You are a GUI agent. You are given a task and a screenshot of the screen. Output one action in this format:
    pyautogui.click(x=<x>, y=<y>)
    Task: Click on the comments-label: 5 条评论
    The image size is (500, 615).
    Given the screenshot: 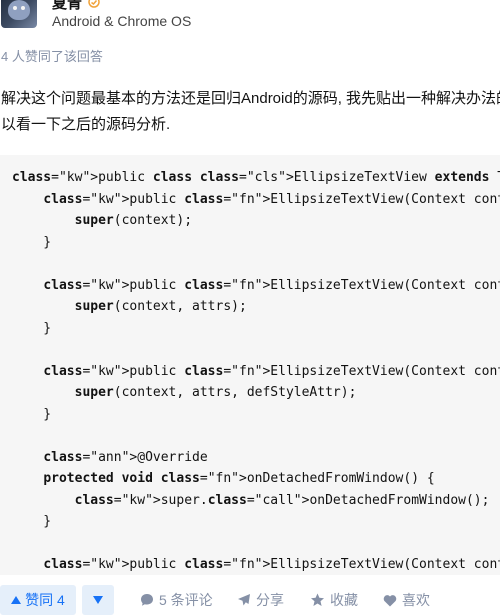 What is the action you would take?
    pyautogui.click(x=186, y=600)
    